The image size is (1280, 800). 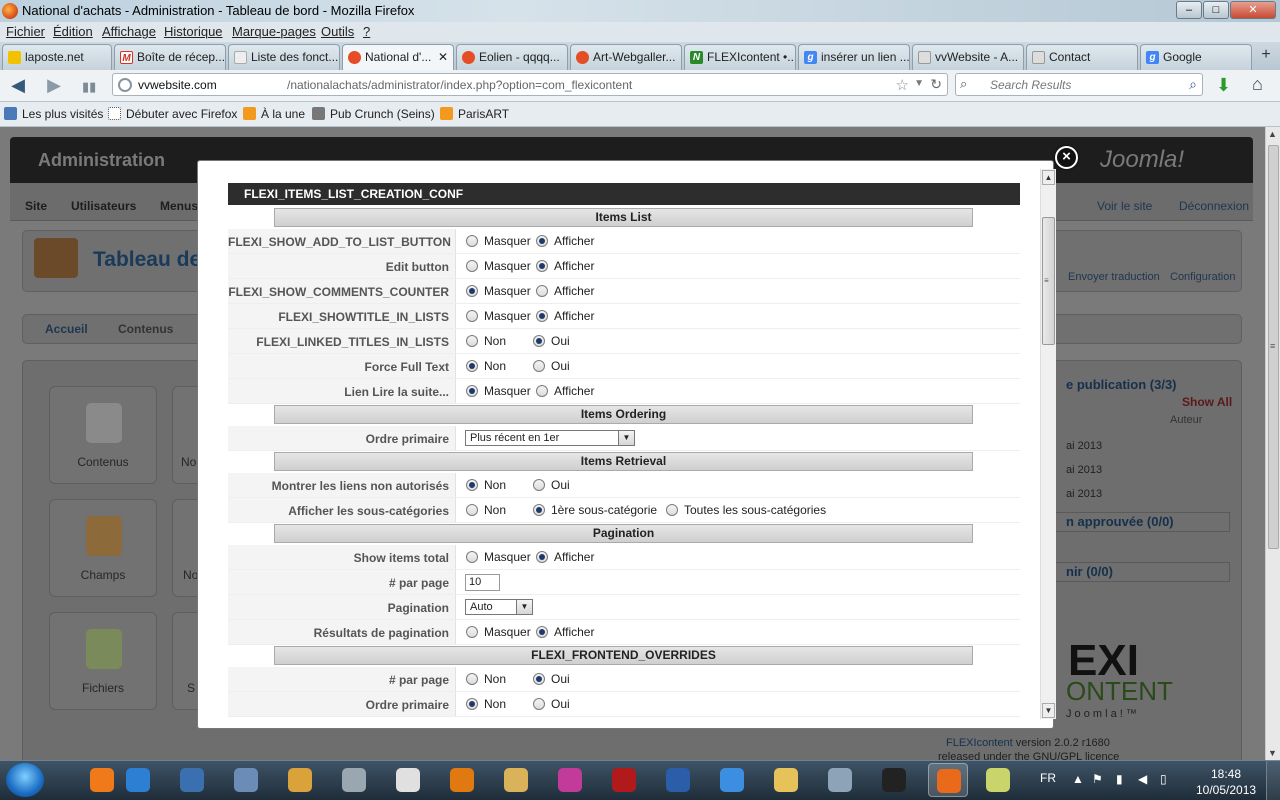 What do you see at coordinates (1189, 10) in the screenshot?
I see `minimize-button: ‒` at bounding box center [1189, 10].